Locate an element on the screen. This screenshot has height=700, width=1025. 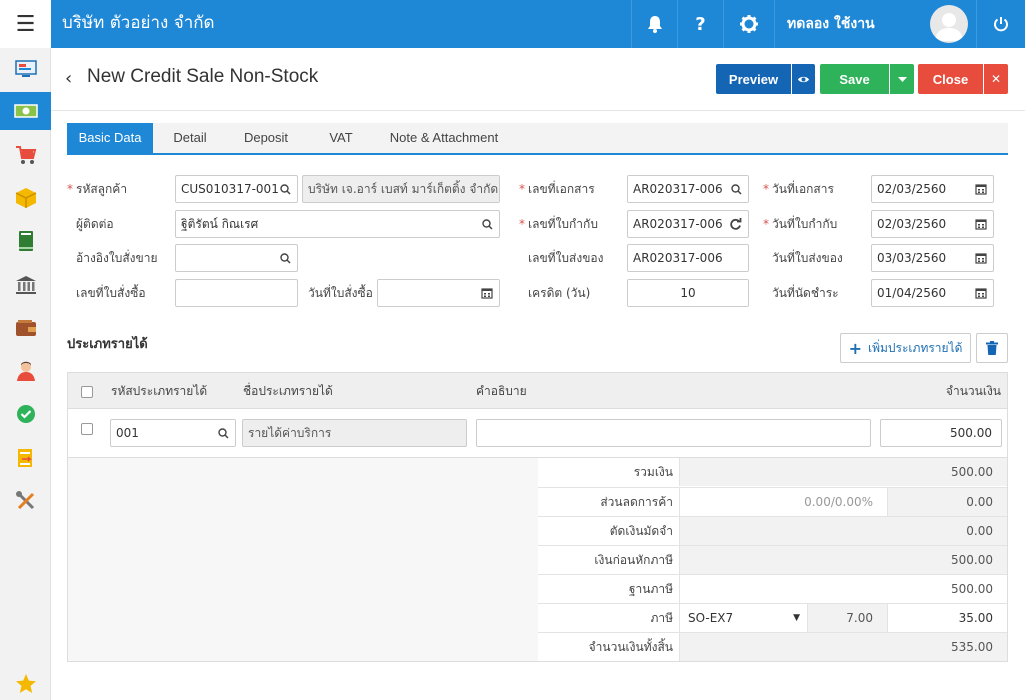
summary-discount-row: ส่วนลดการค้า 0.00/0.00% 0.00 is located at coordinates (772, 501).